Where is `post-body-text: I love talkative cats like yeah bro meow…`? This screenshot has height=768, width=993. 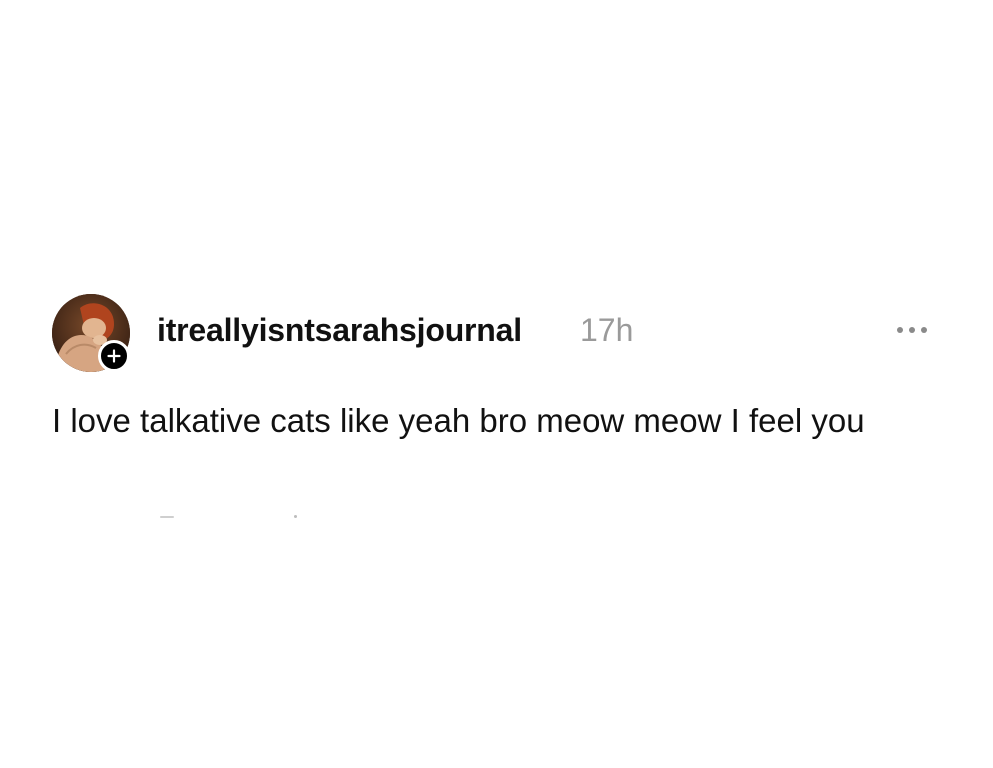
post-body-text: I love talkative cats like yeah bro meow… is located at coordinates (458, 420).